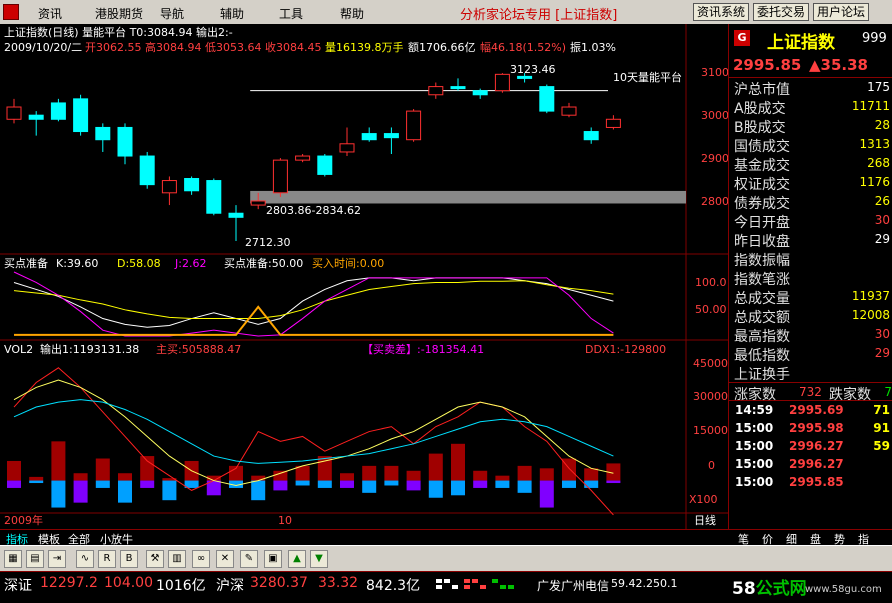 The height and width of the screenshot is (603, 892). Describe the element at coordinates (319, 559) in the screenshot. I see `down-arrow-icon: ▼` at that location.